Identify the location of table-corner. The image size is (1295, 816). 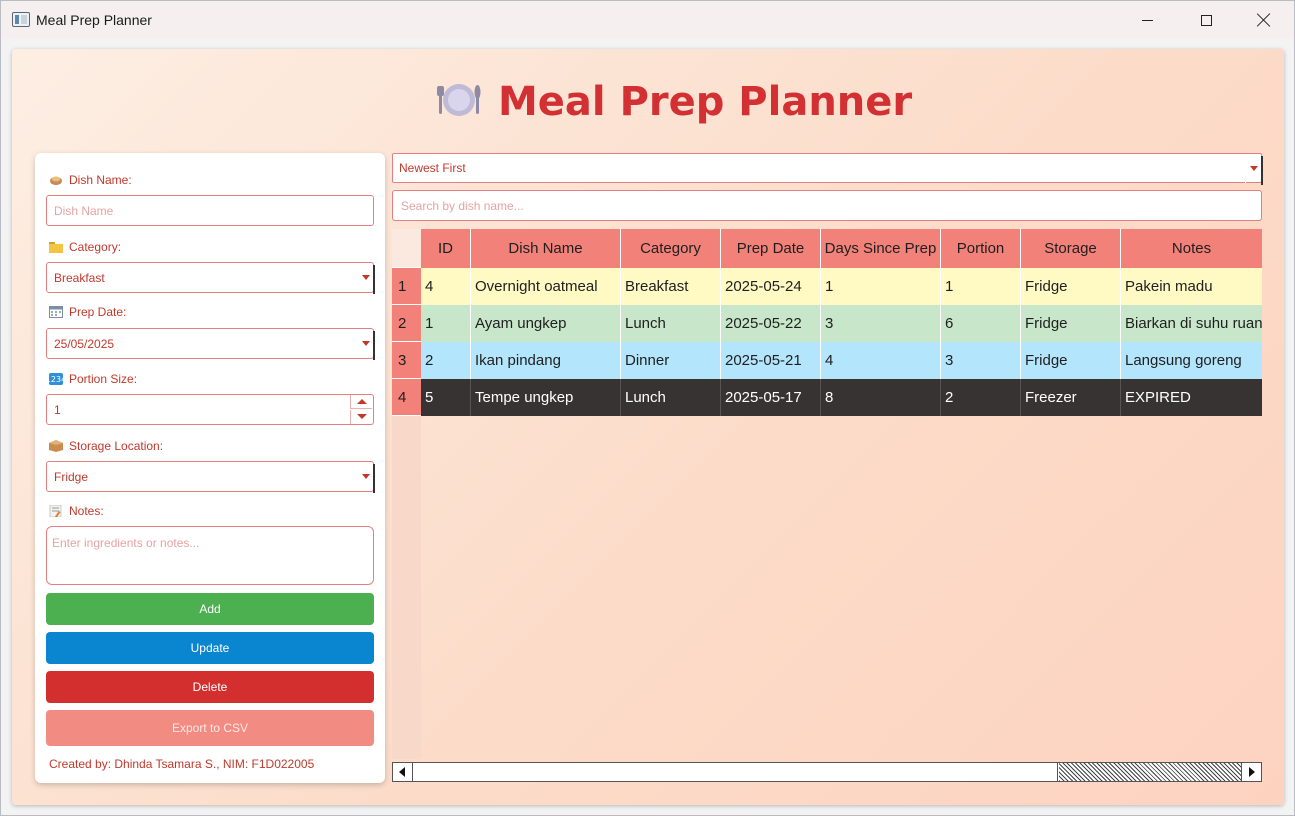
(406, 248).